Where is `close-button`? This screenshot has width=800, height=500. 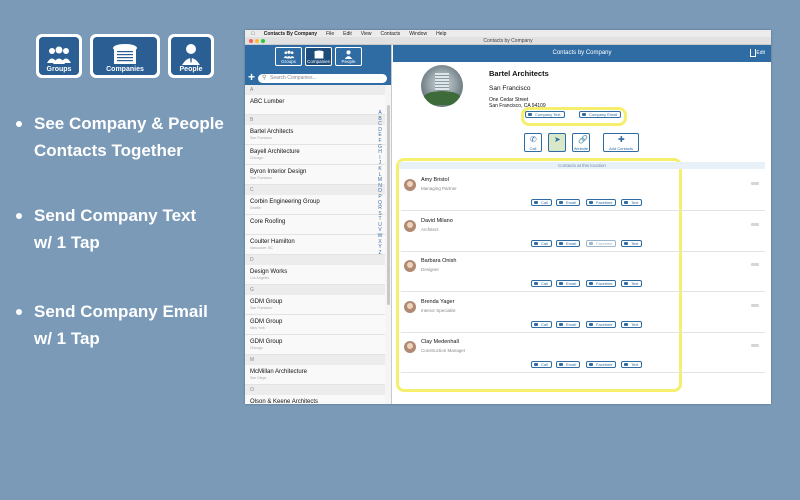
close-button is located at coordinates (251, 41).